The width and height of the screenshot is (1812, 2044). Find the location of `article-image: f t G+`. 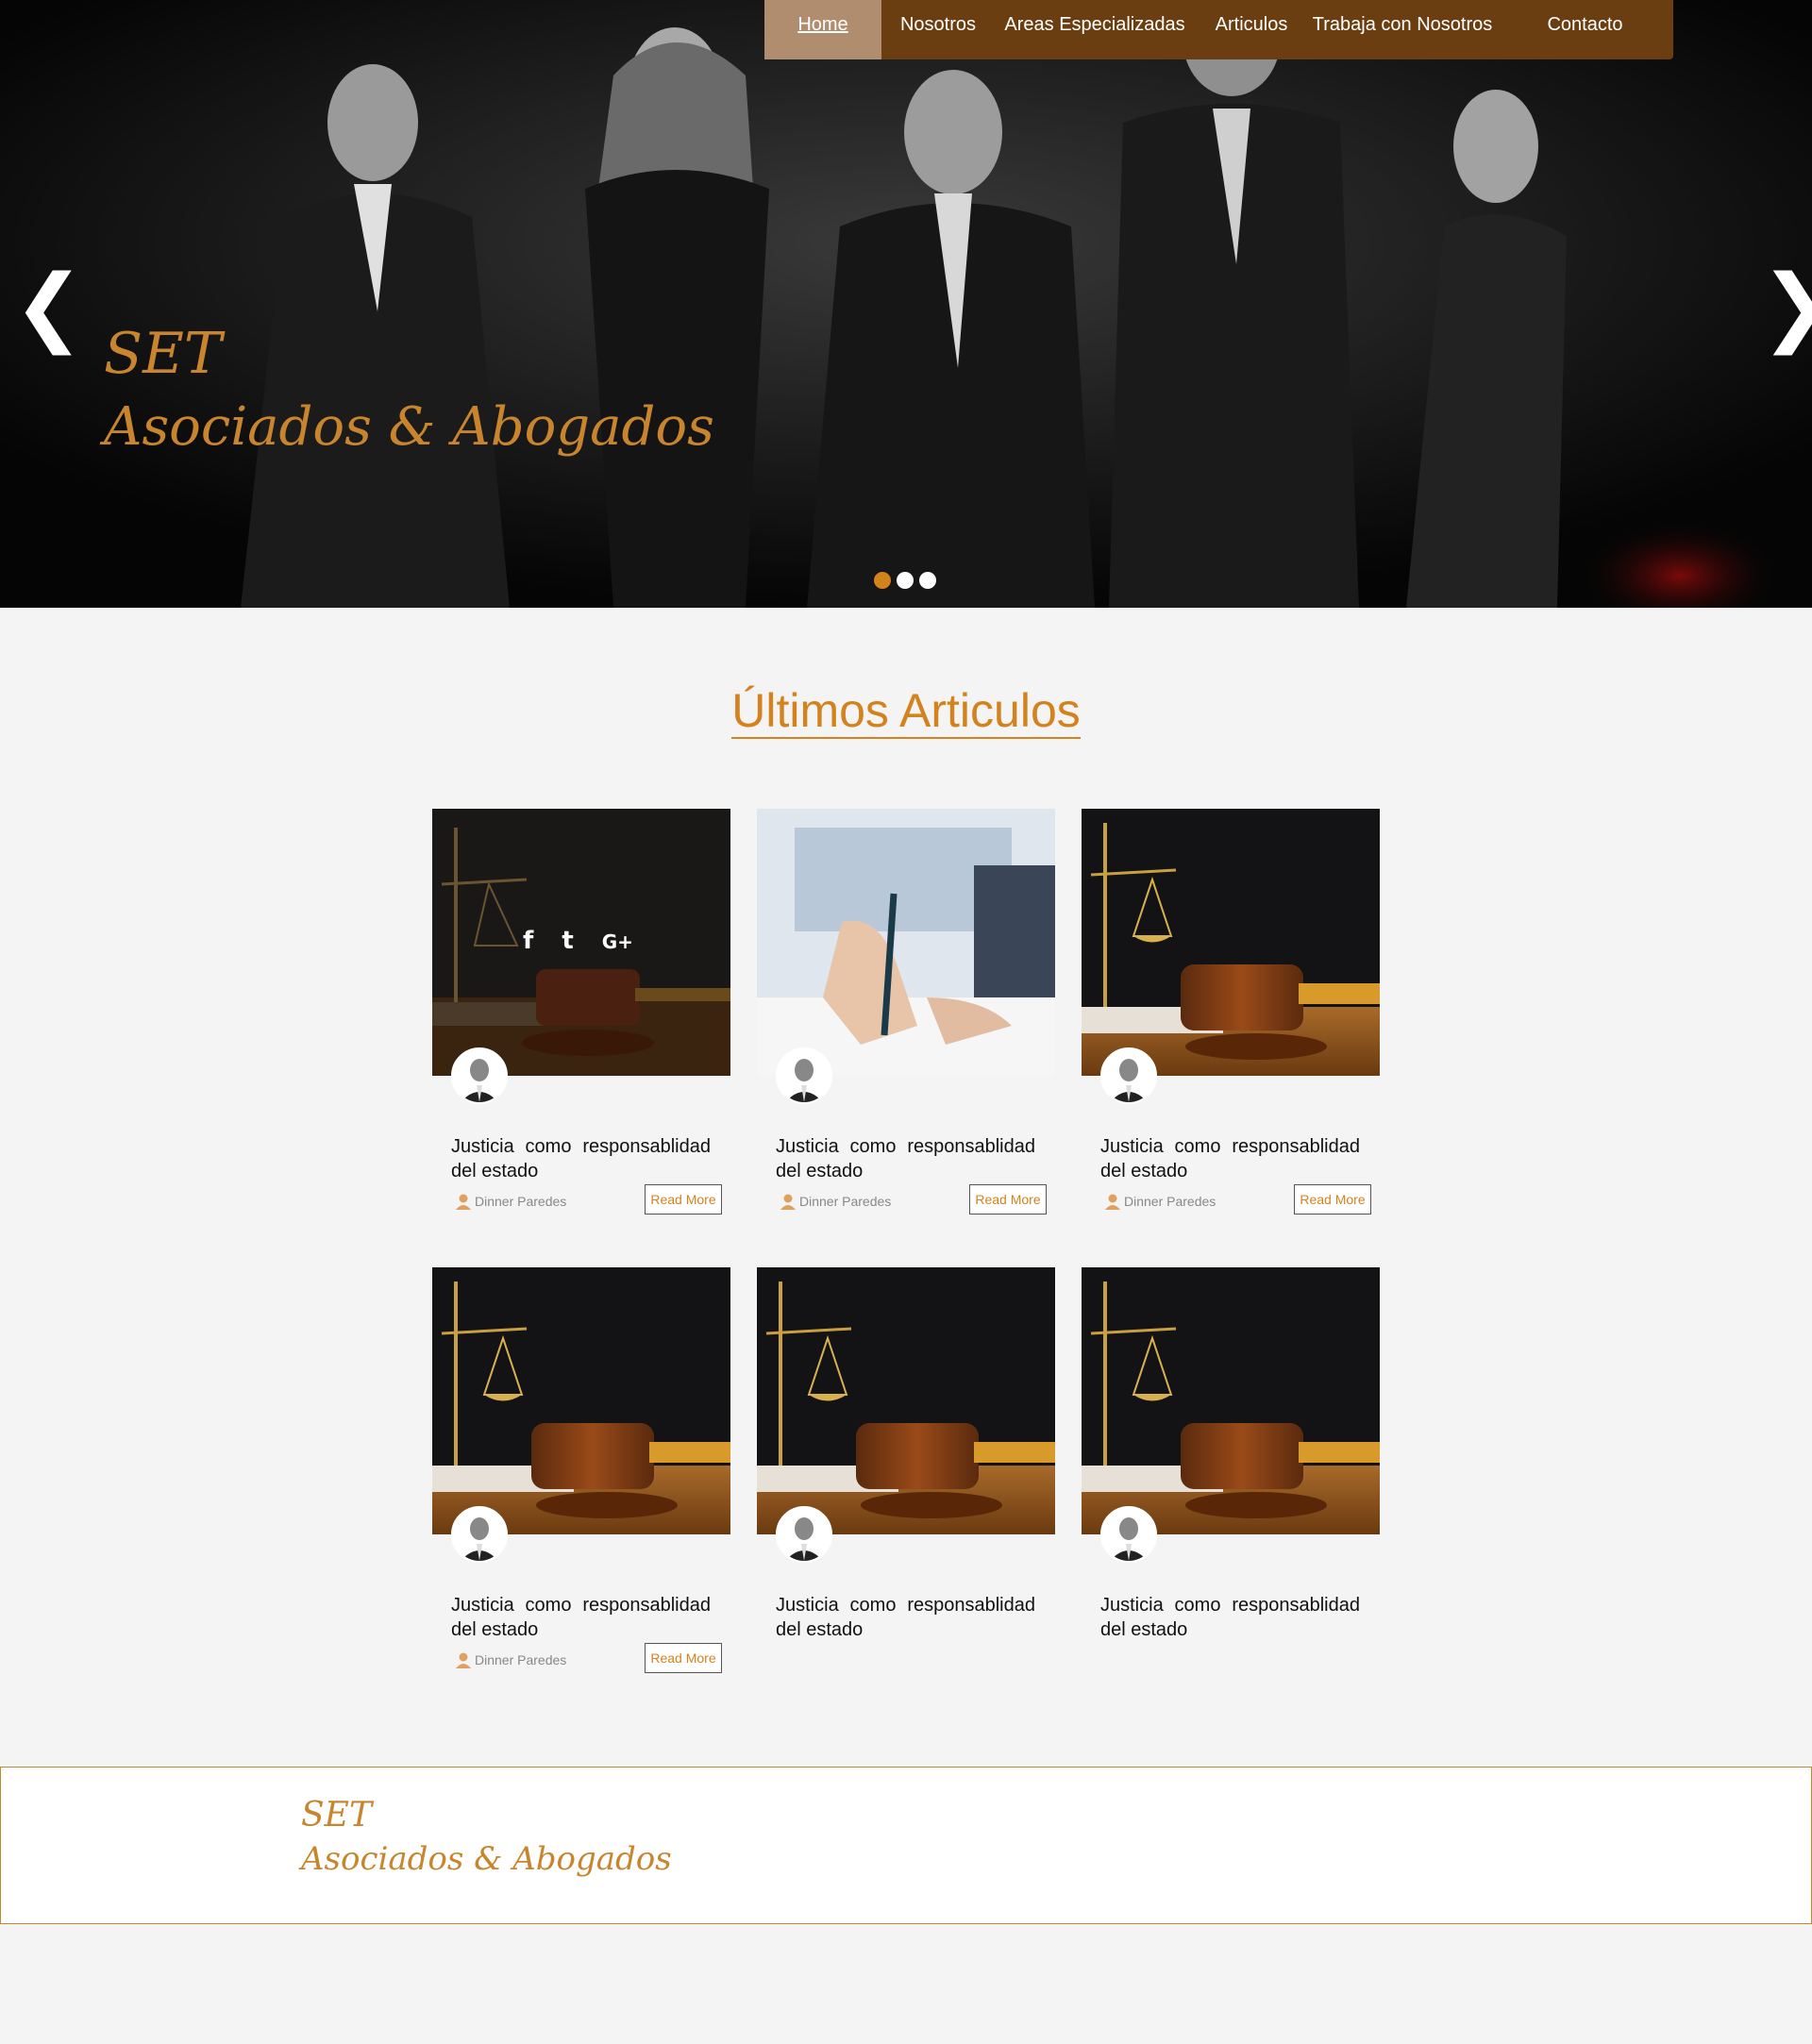

article-image: f t G+ is located at coordinates (581, 942).